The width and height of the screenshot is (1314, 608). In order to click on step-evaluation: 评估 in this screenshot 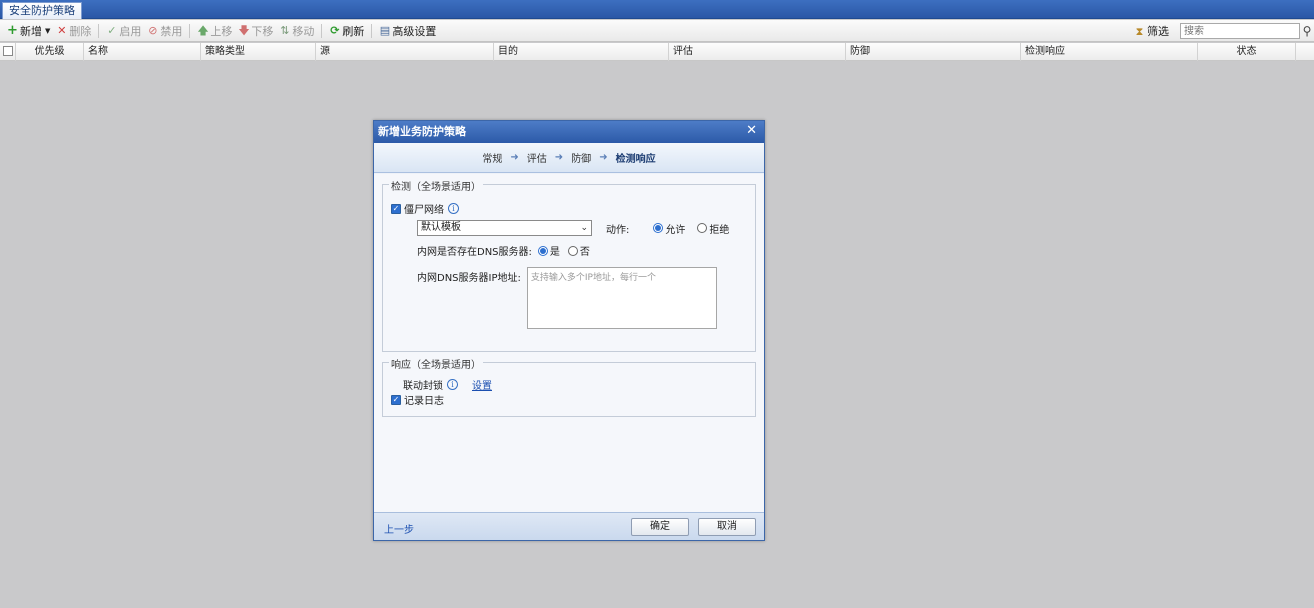, I will do `click(537, 157)`.